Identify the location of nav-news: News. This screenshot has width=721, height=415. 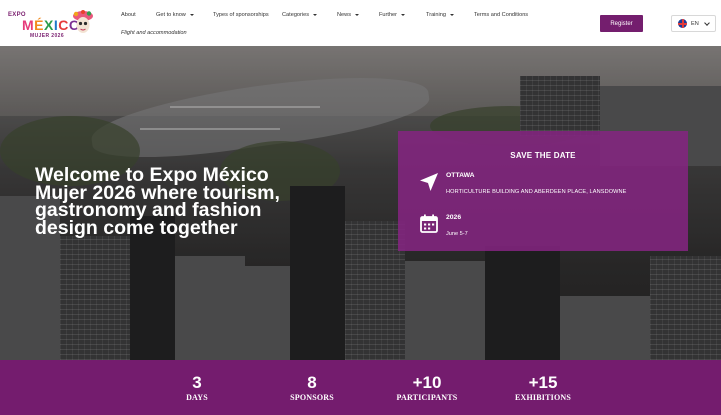
(348, 15).